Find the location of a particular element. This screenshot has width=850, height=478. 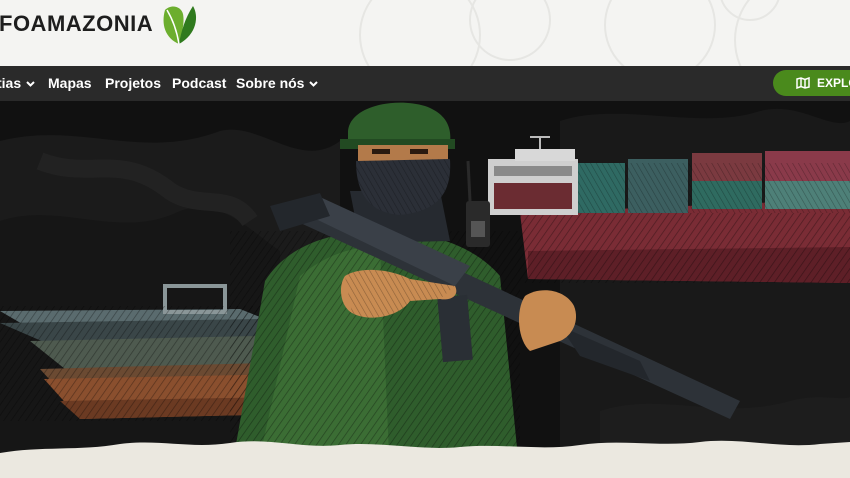

nav-item-label: Mapas is located at coordinates (70, 83).